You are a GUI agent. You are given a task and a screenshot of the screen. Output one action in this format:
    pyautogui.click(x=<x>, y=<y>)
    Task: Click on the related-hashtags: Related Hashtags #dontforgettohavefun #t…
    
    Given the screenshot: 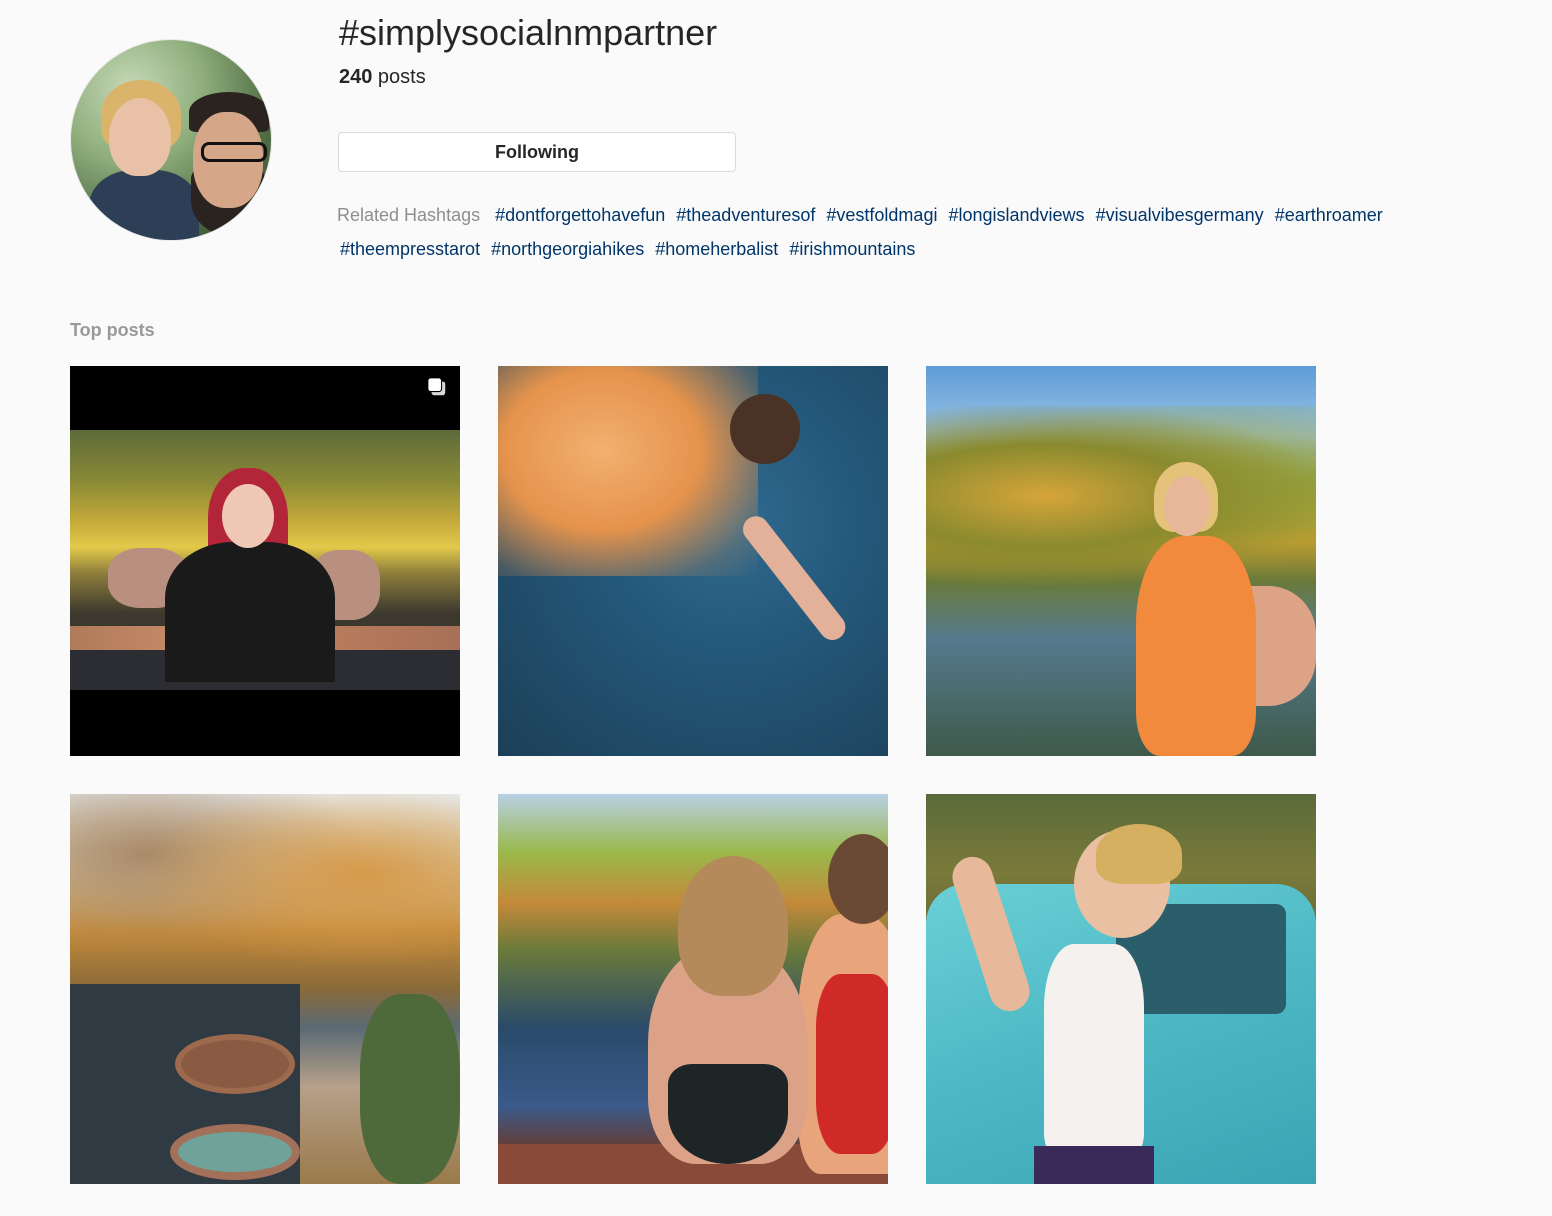 What is the action you would take?
    pyautogui.click(x=932, y=232)
    